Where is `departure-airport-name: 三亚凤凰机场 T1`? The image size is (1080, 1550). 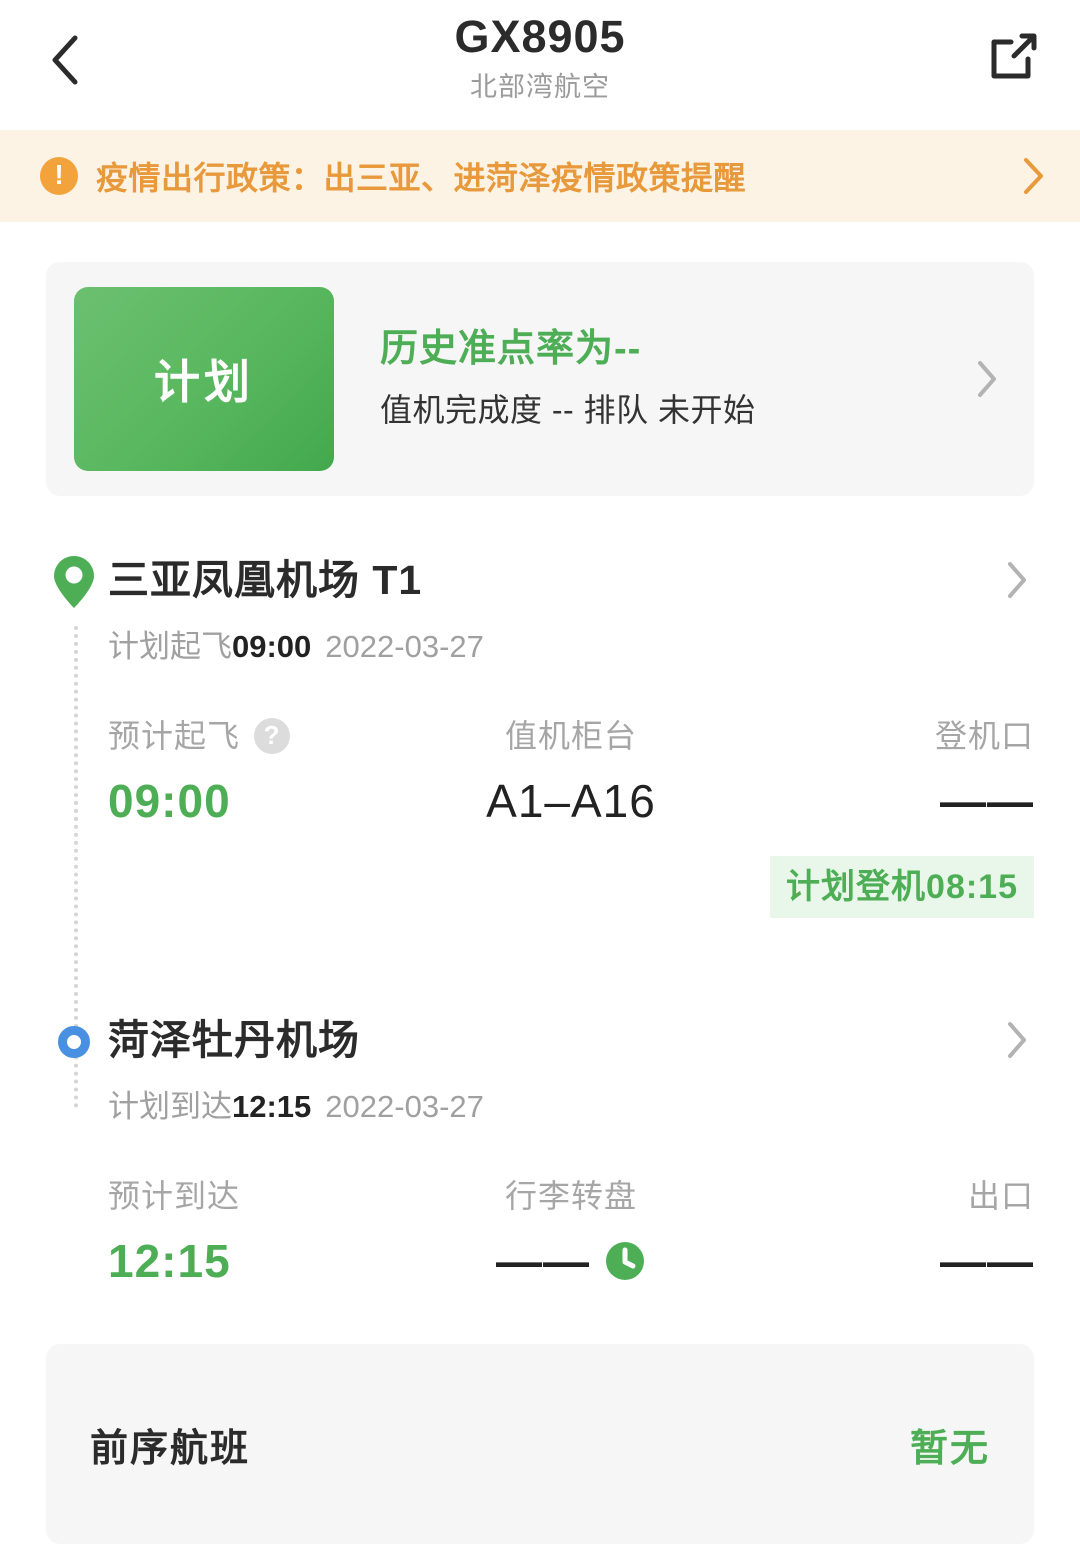
departure-airport-name: 三亚凤凰机场 T1 is located at coordinates (265, 580).